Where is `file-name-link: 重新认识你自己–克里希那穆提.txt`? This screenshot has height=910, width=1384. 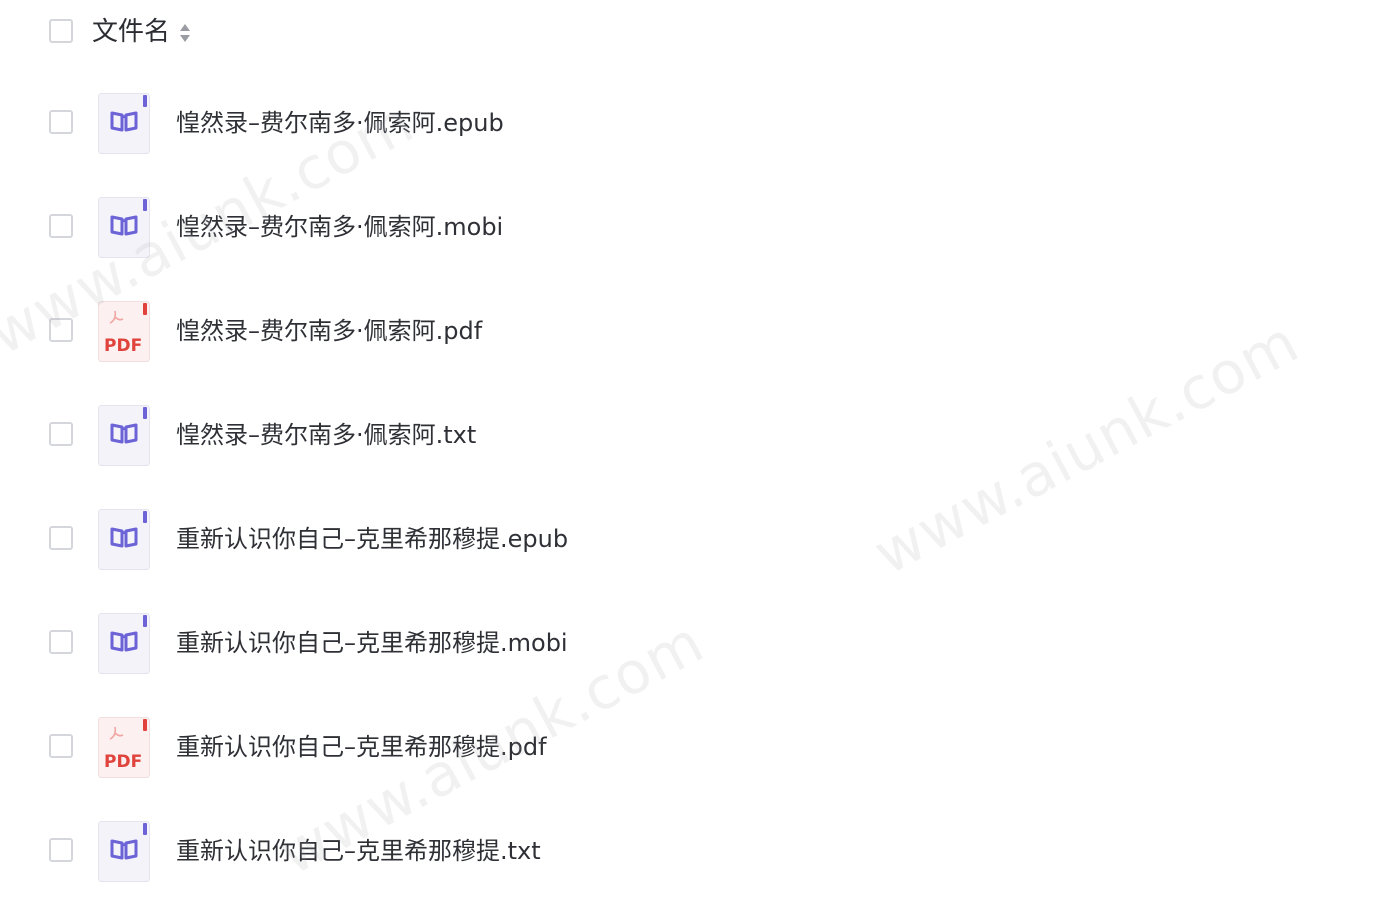 file-name-link: 重新认识你自己–克里希那穆提.txt is located at coordinates (358, 851).